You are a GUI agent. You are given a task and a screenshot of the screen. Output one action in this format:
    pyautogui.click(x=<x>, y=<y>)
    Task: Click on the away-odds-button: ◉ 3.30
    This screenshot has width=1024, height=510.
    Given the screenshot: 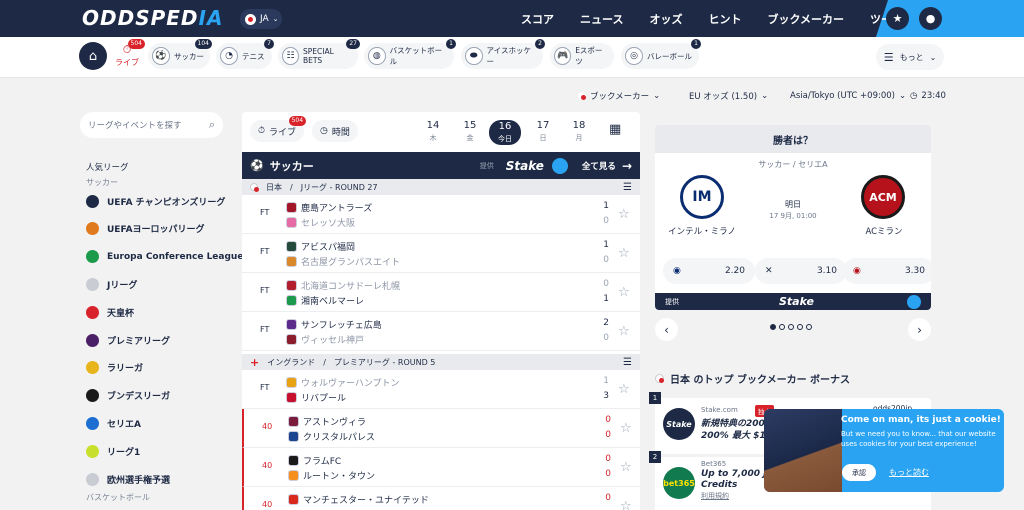 What is the action you would take?
    pyautogui.click(x=887, y=271)
    